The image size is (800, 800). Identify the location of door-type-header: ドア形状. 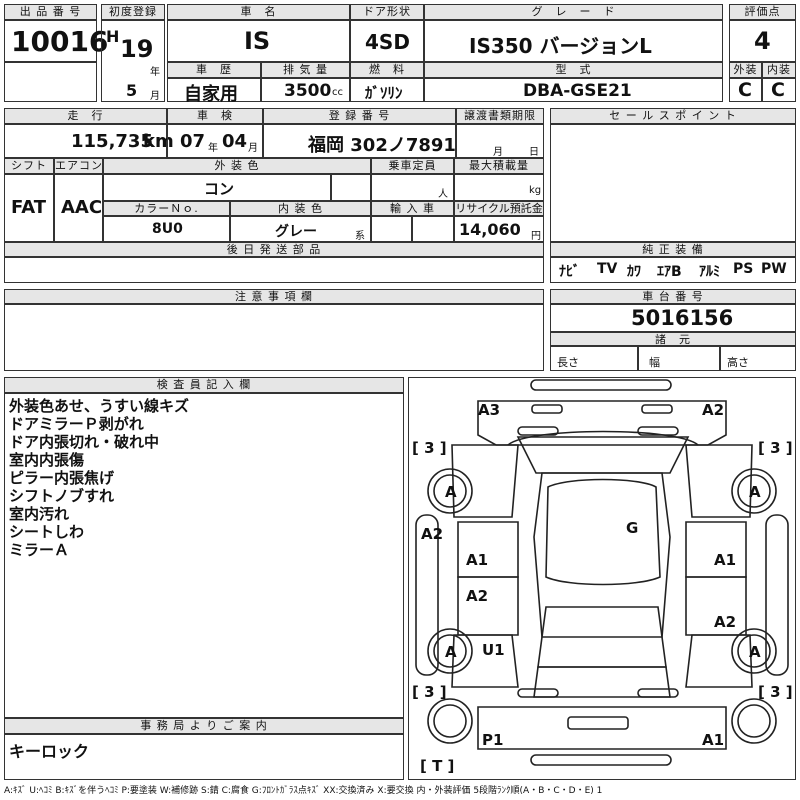
(387, 12).